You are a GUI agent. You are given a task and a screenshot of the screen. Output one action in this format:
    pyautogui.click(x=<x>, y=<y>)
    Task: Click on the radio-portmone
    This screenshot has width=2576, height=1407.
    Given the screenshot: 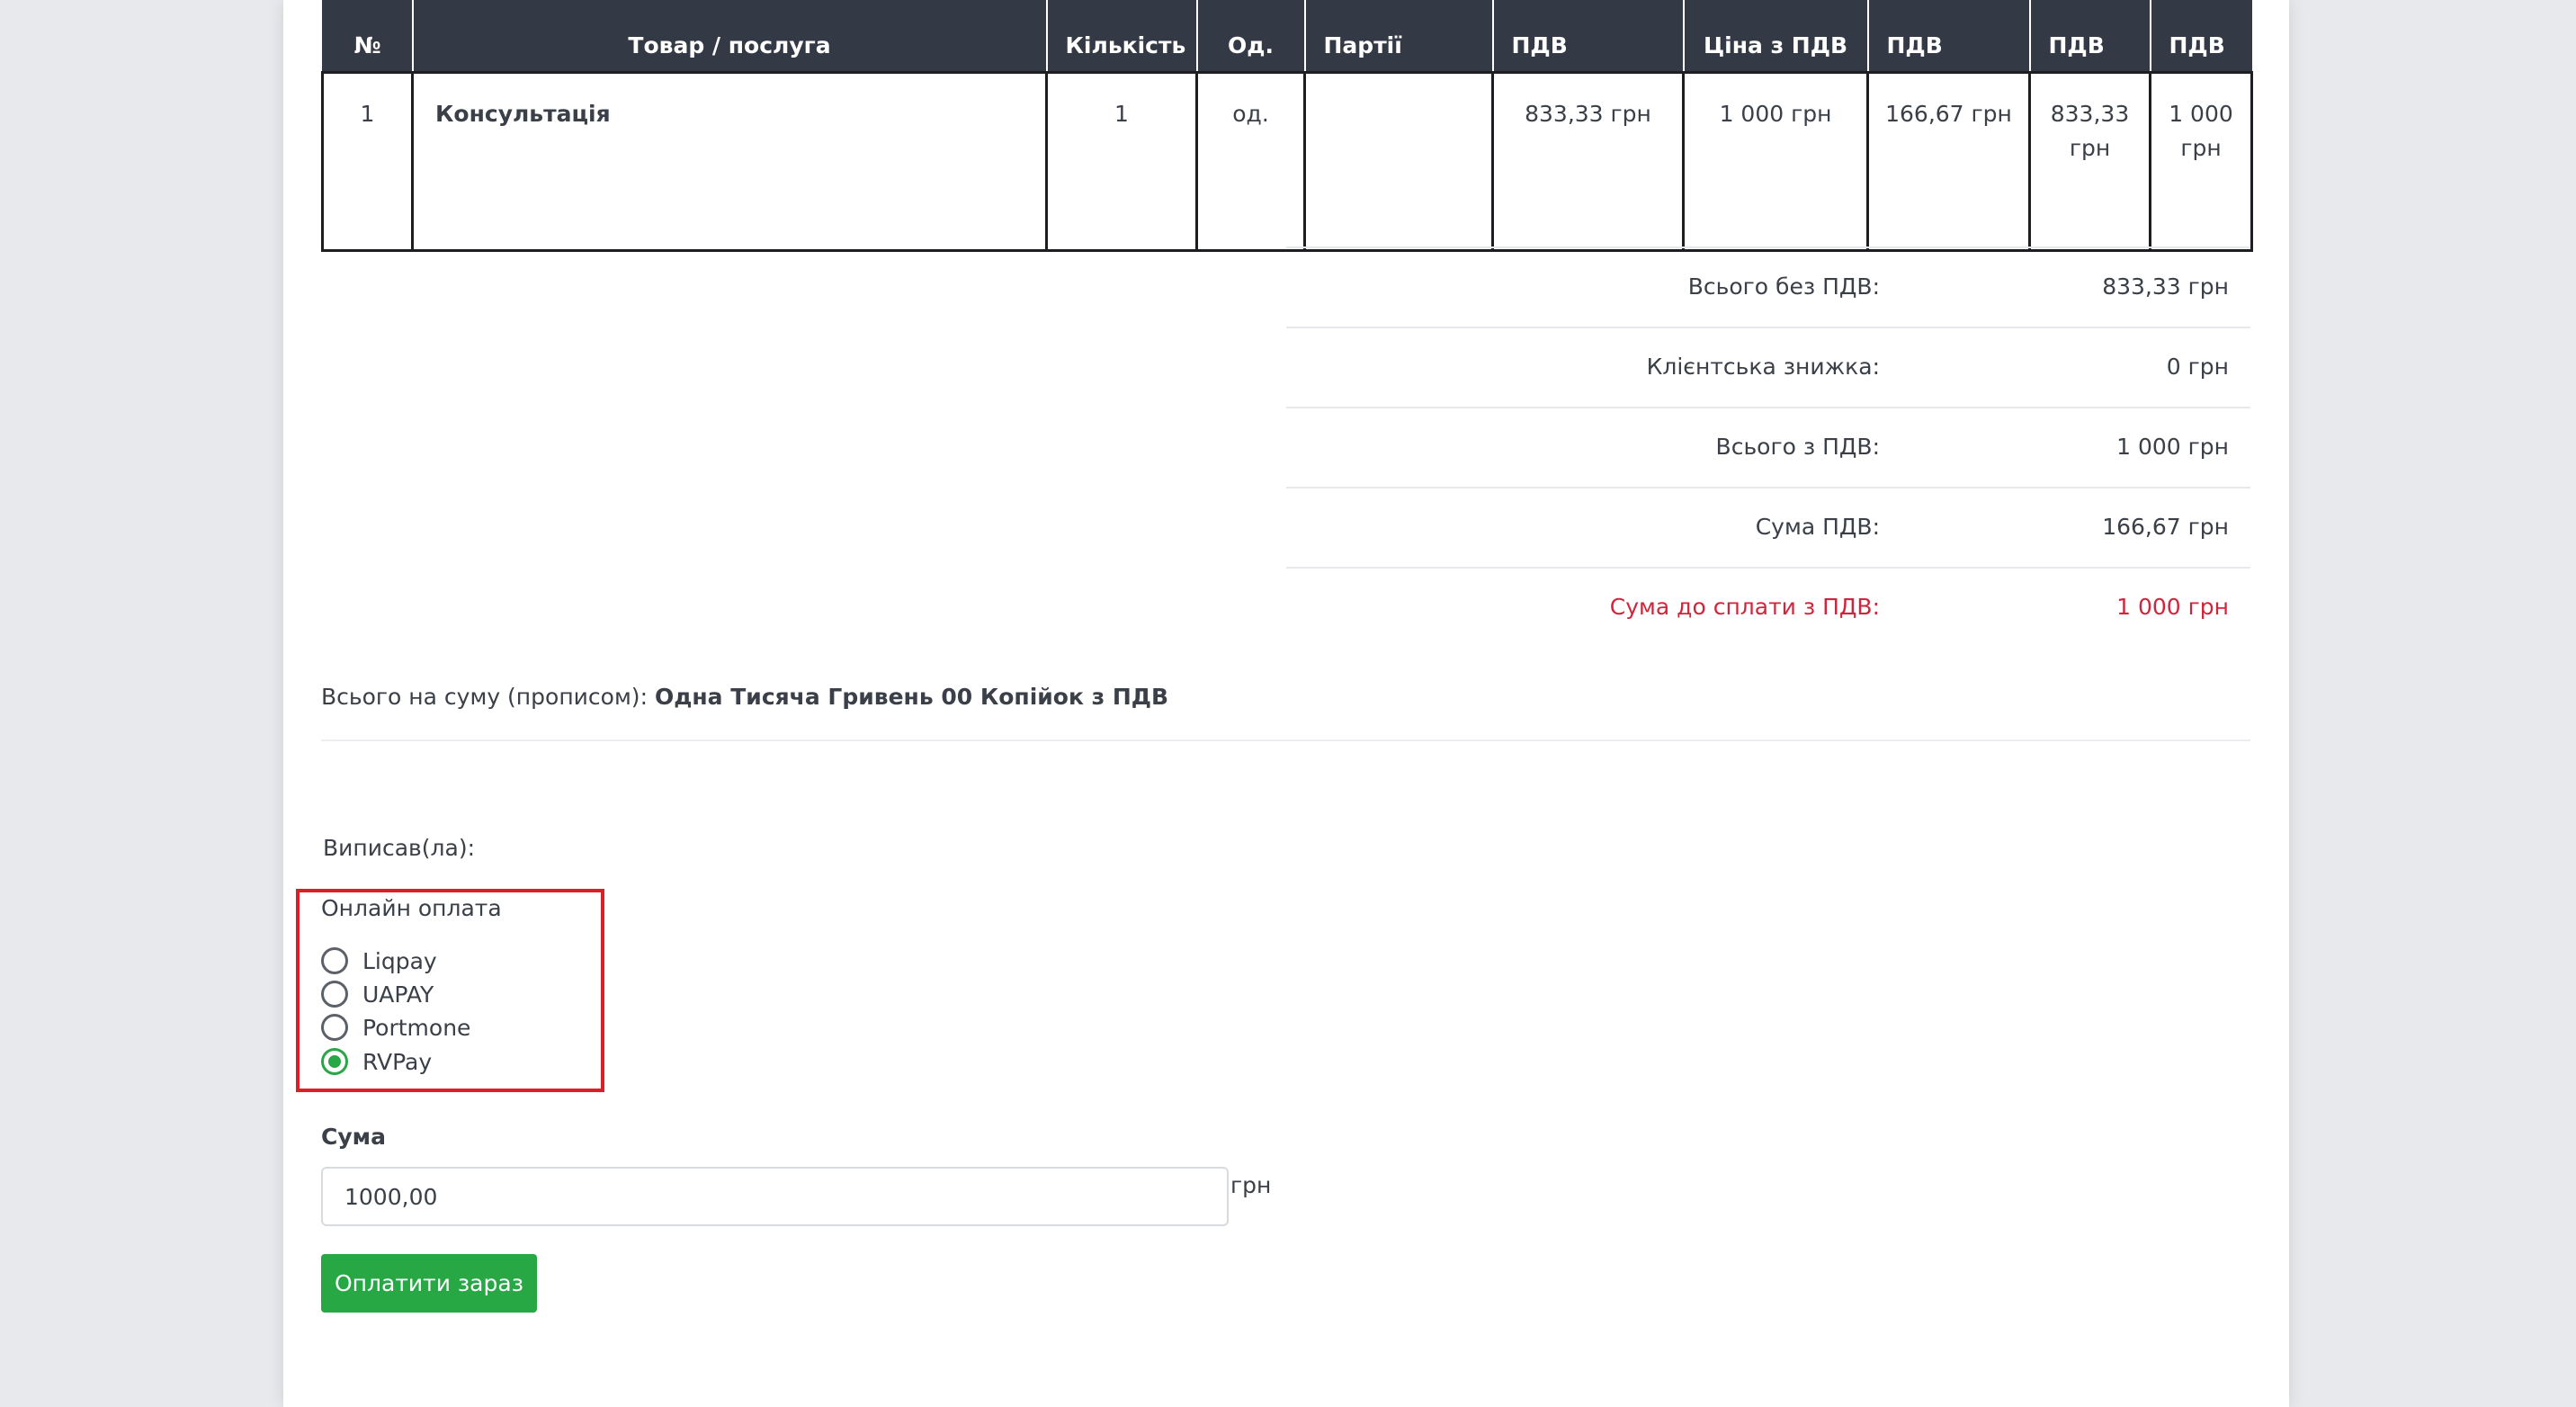 What is the action you would take?
    pyautogui.click(x=334, y=1027)
    